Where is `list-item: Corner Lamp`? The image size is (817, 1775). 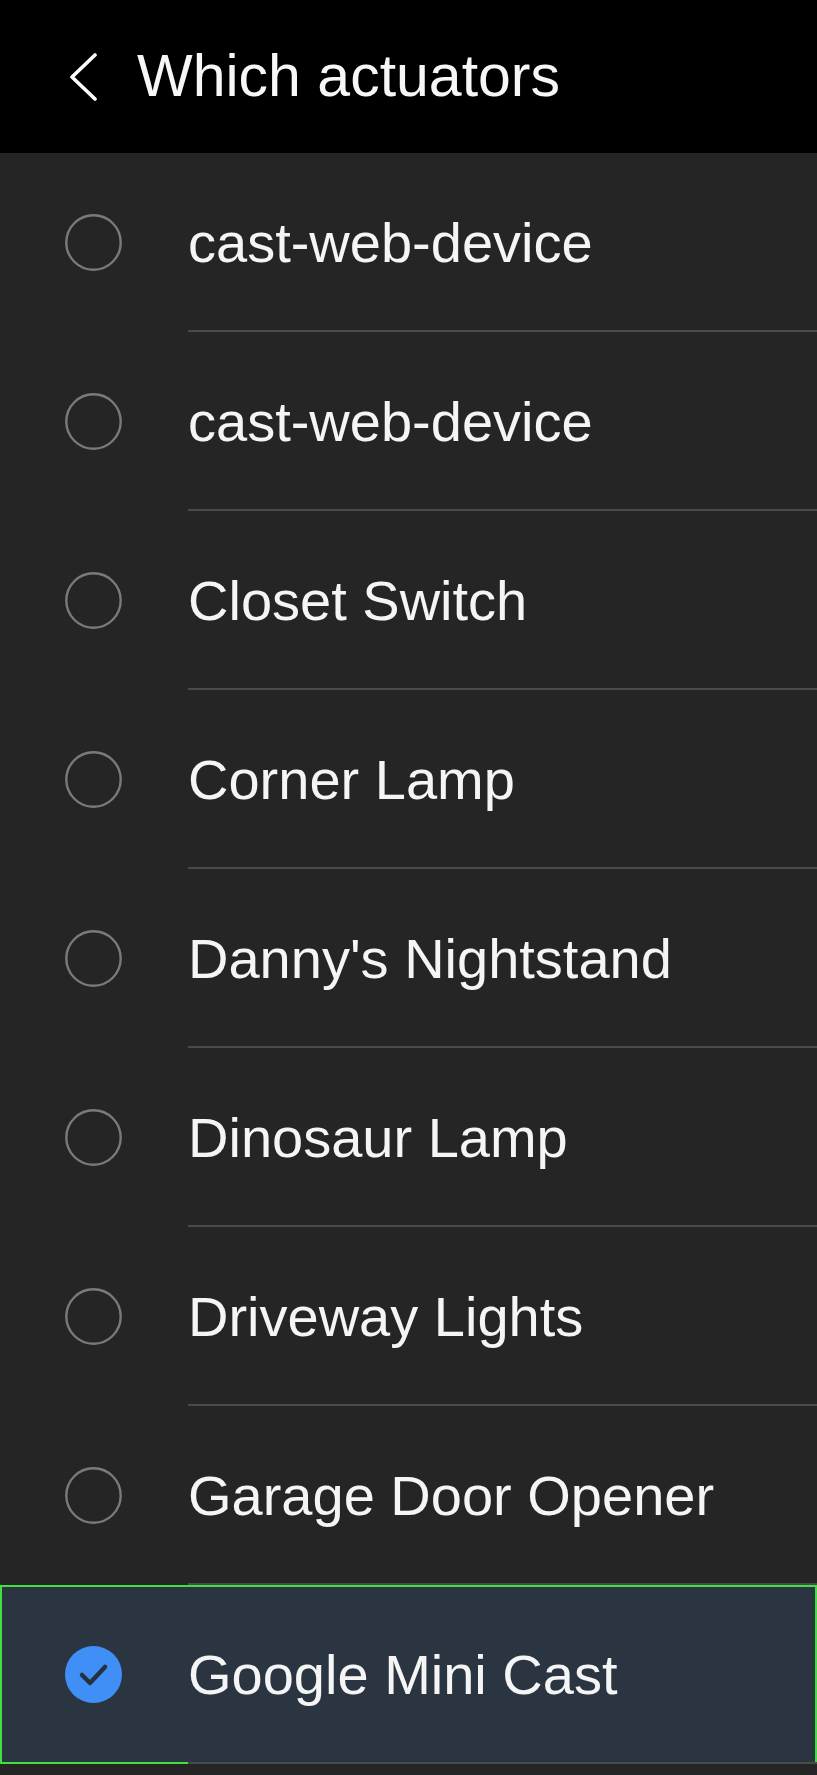 list-item: Corner Lamp is located at coordinates (408, 779).